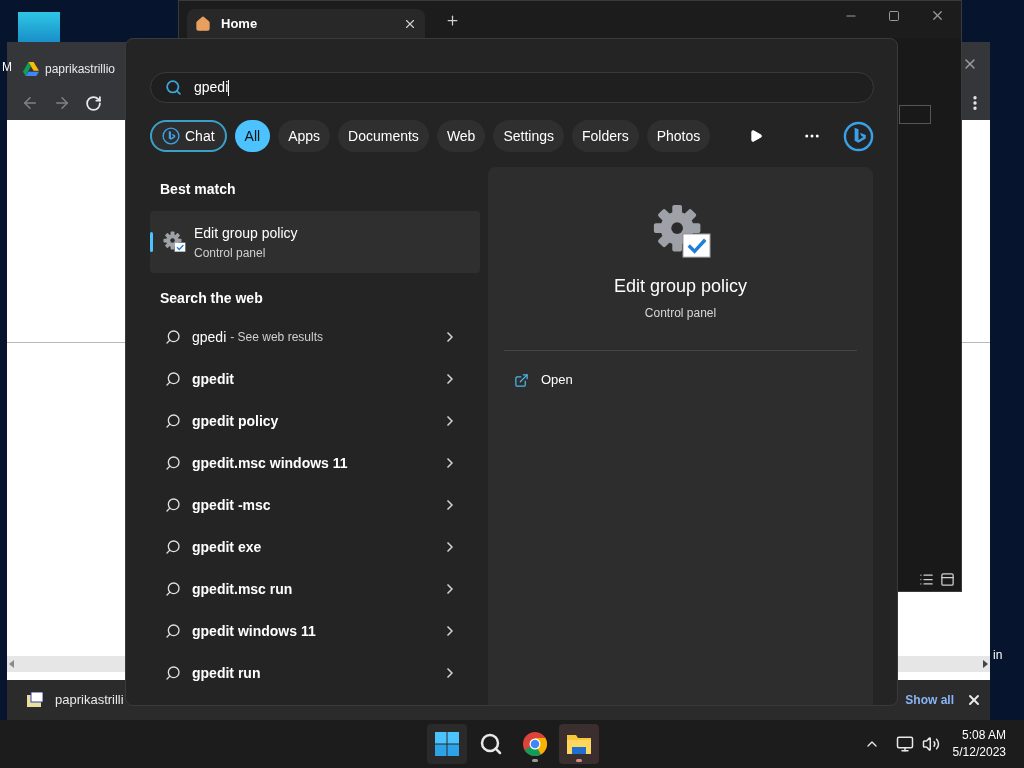 This screenshot has height=768, width=1024. I want to click on filter-chip: Settings, so click(528, 136).